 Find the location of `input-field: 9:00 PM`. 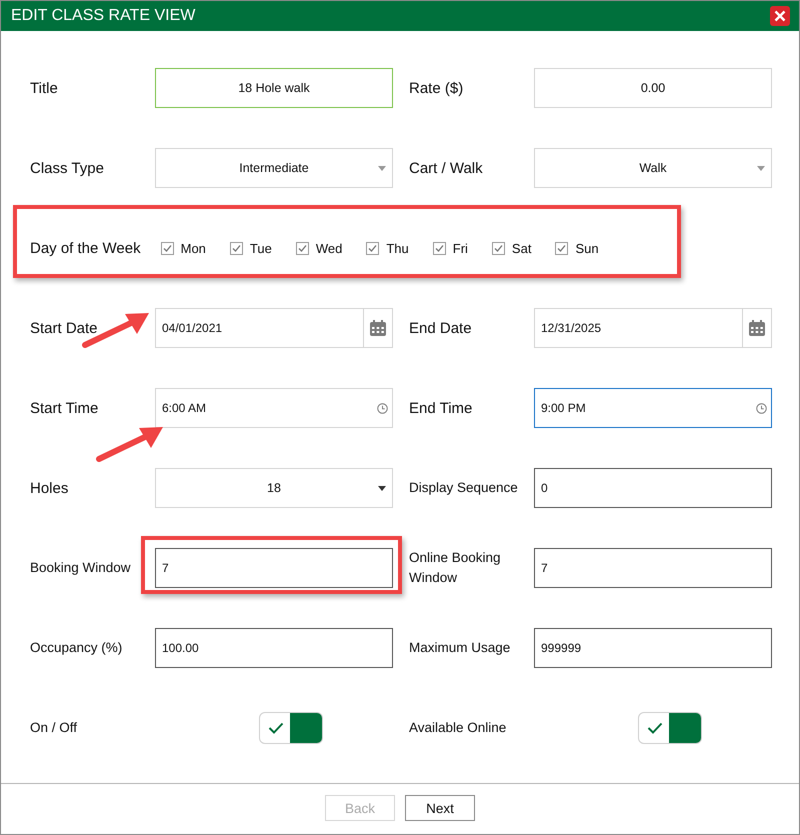

input-field: 9:00 PM is located at coordinates (653, 408).